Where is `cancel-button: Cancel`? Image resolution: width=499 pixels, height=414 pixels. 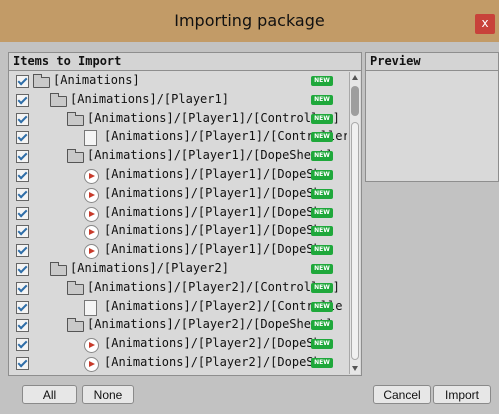 cancel-button: Cancel is located at coordinates (402, 394).